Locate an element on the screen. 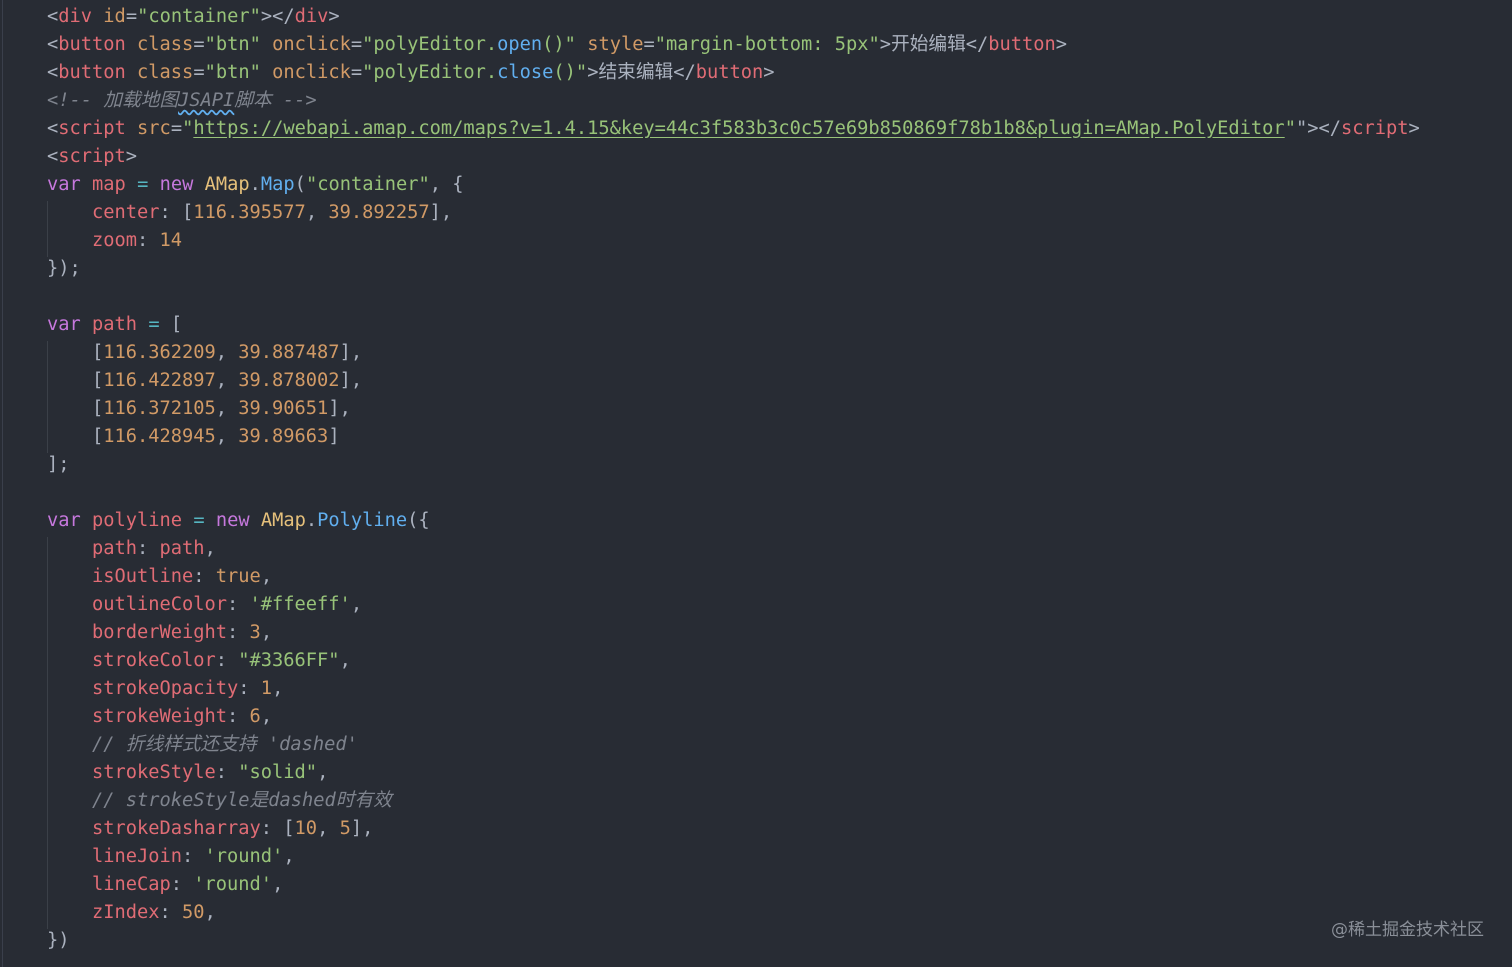  code-line: [116.372105, 39.90651], is located at coordinates (779, 409).